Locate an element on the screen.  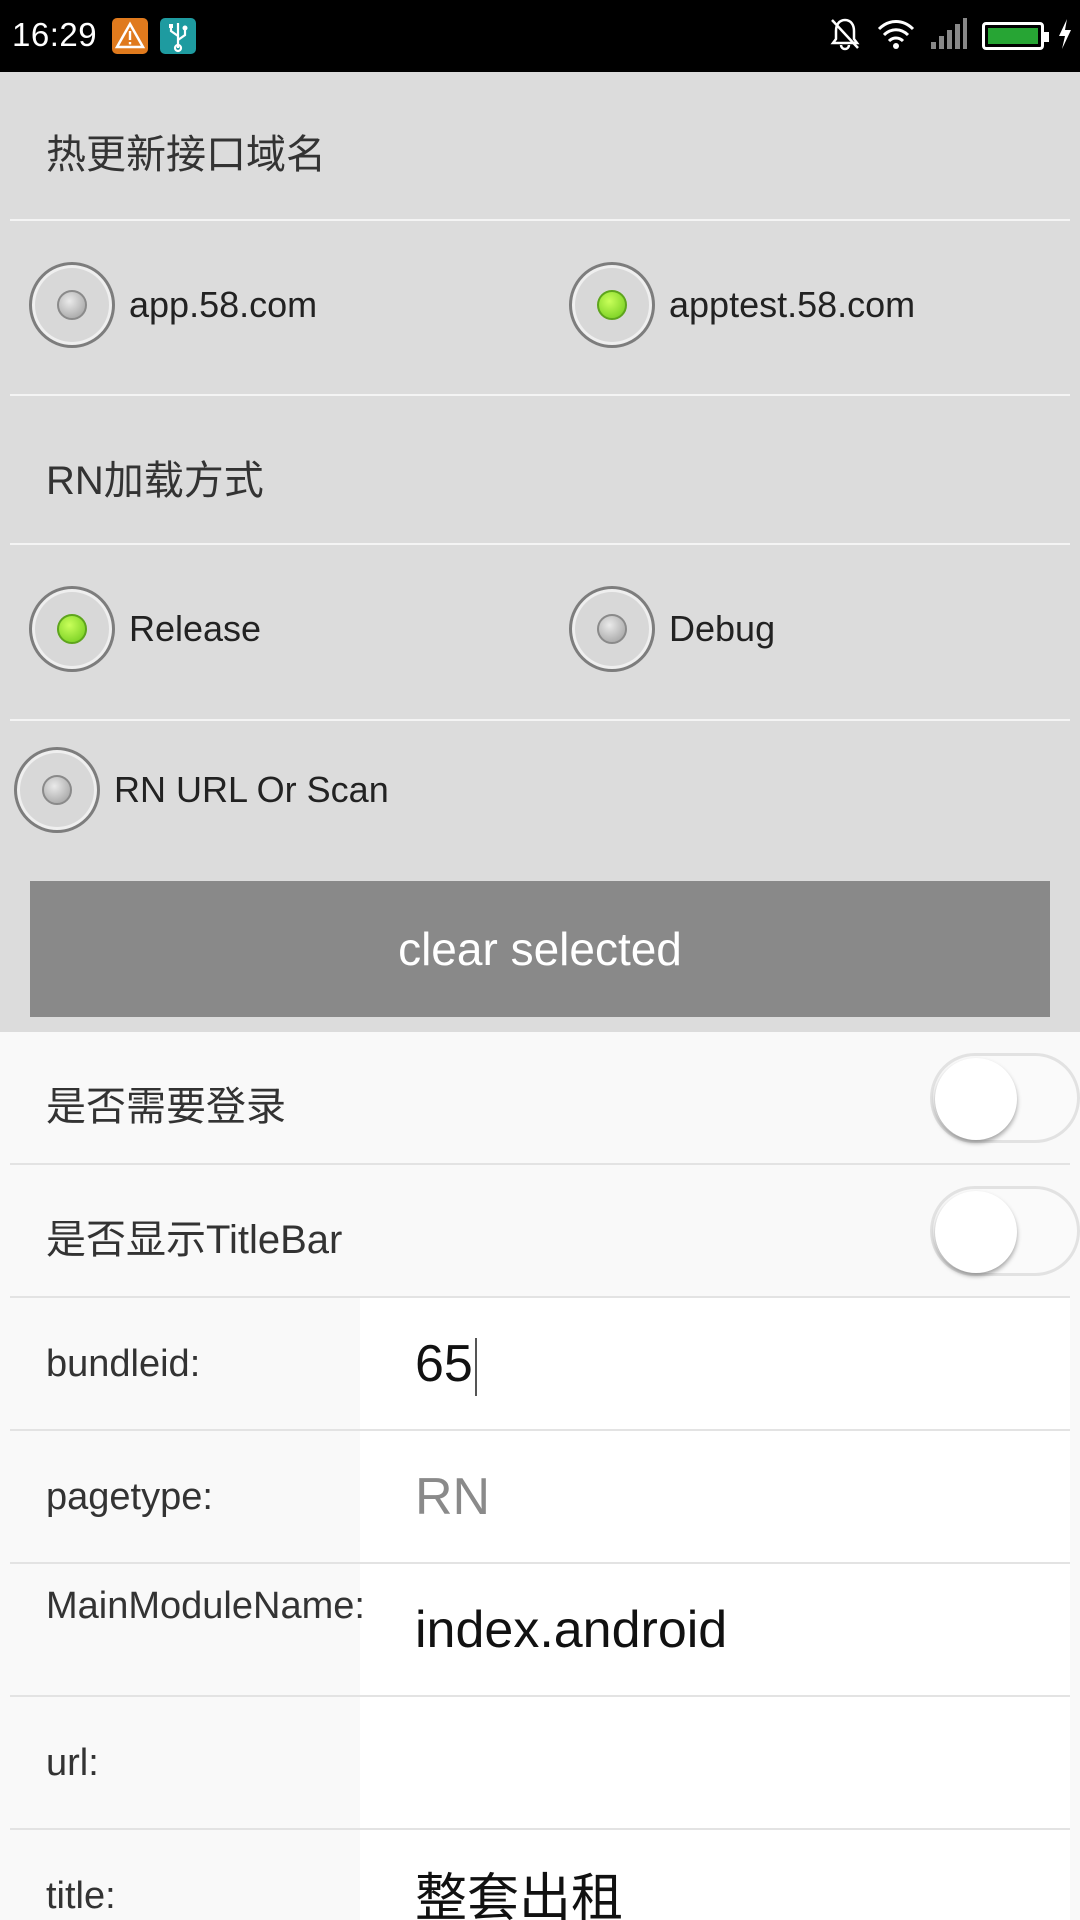
field-row-title: title: 整套出租 is located at coordinates (540, 1875).